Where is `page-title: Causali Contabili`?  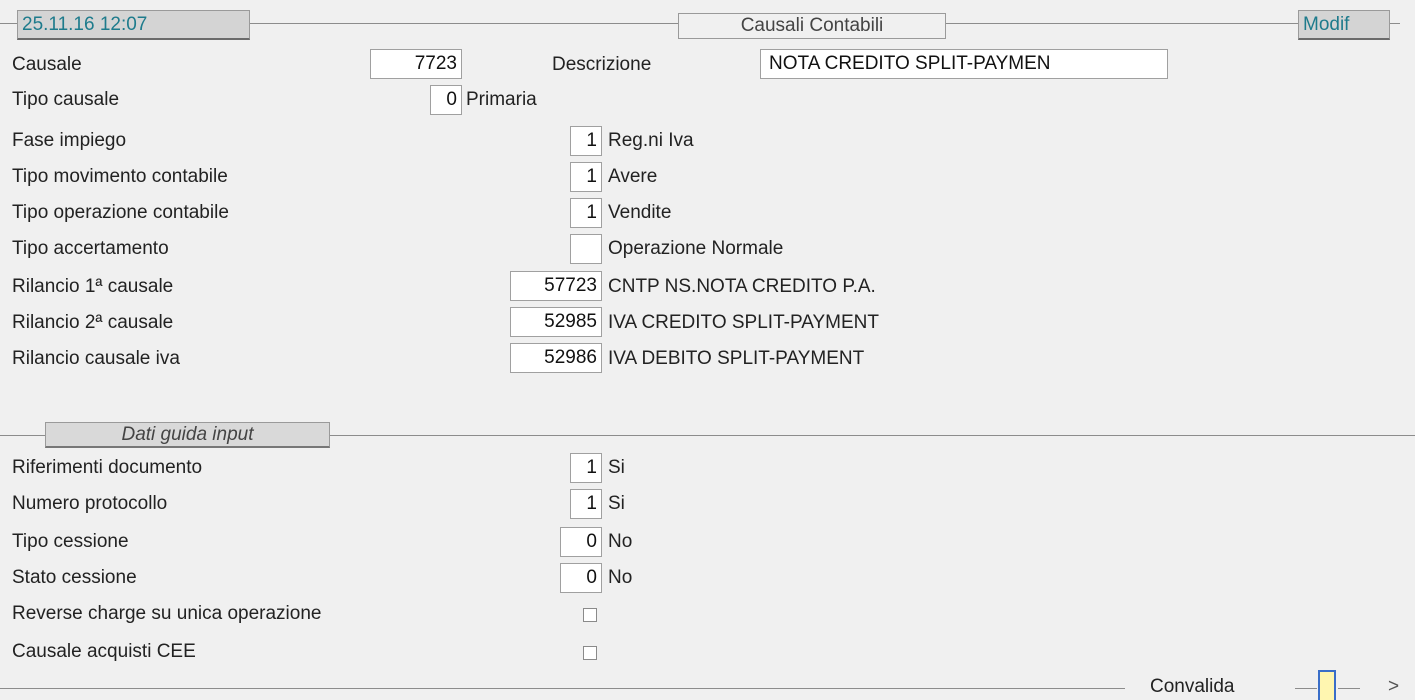
page-title: Causali Contabili is located at coordinates (812, 26).